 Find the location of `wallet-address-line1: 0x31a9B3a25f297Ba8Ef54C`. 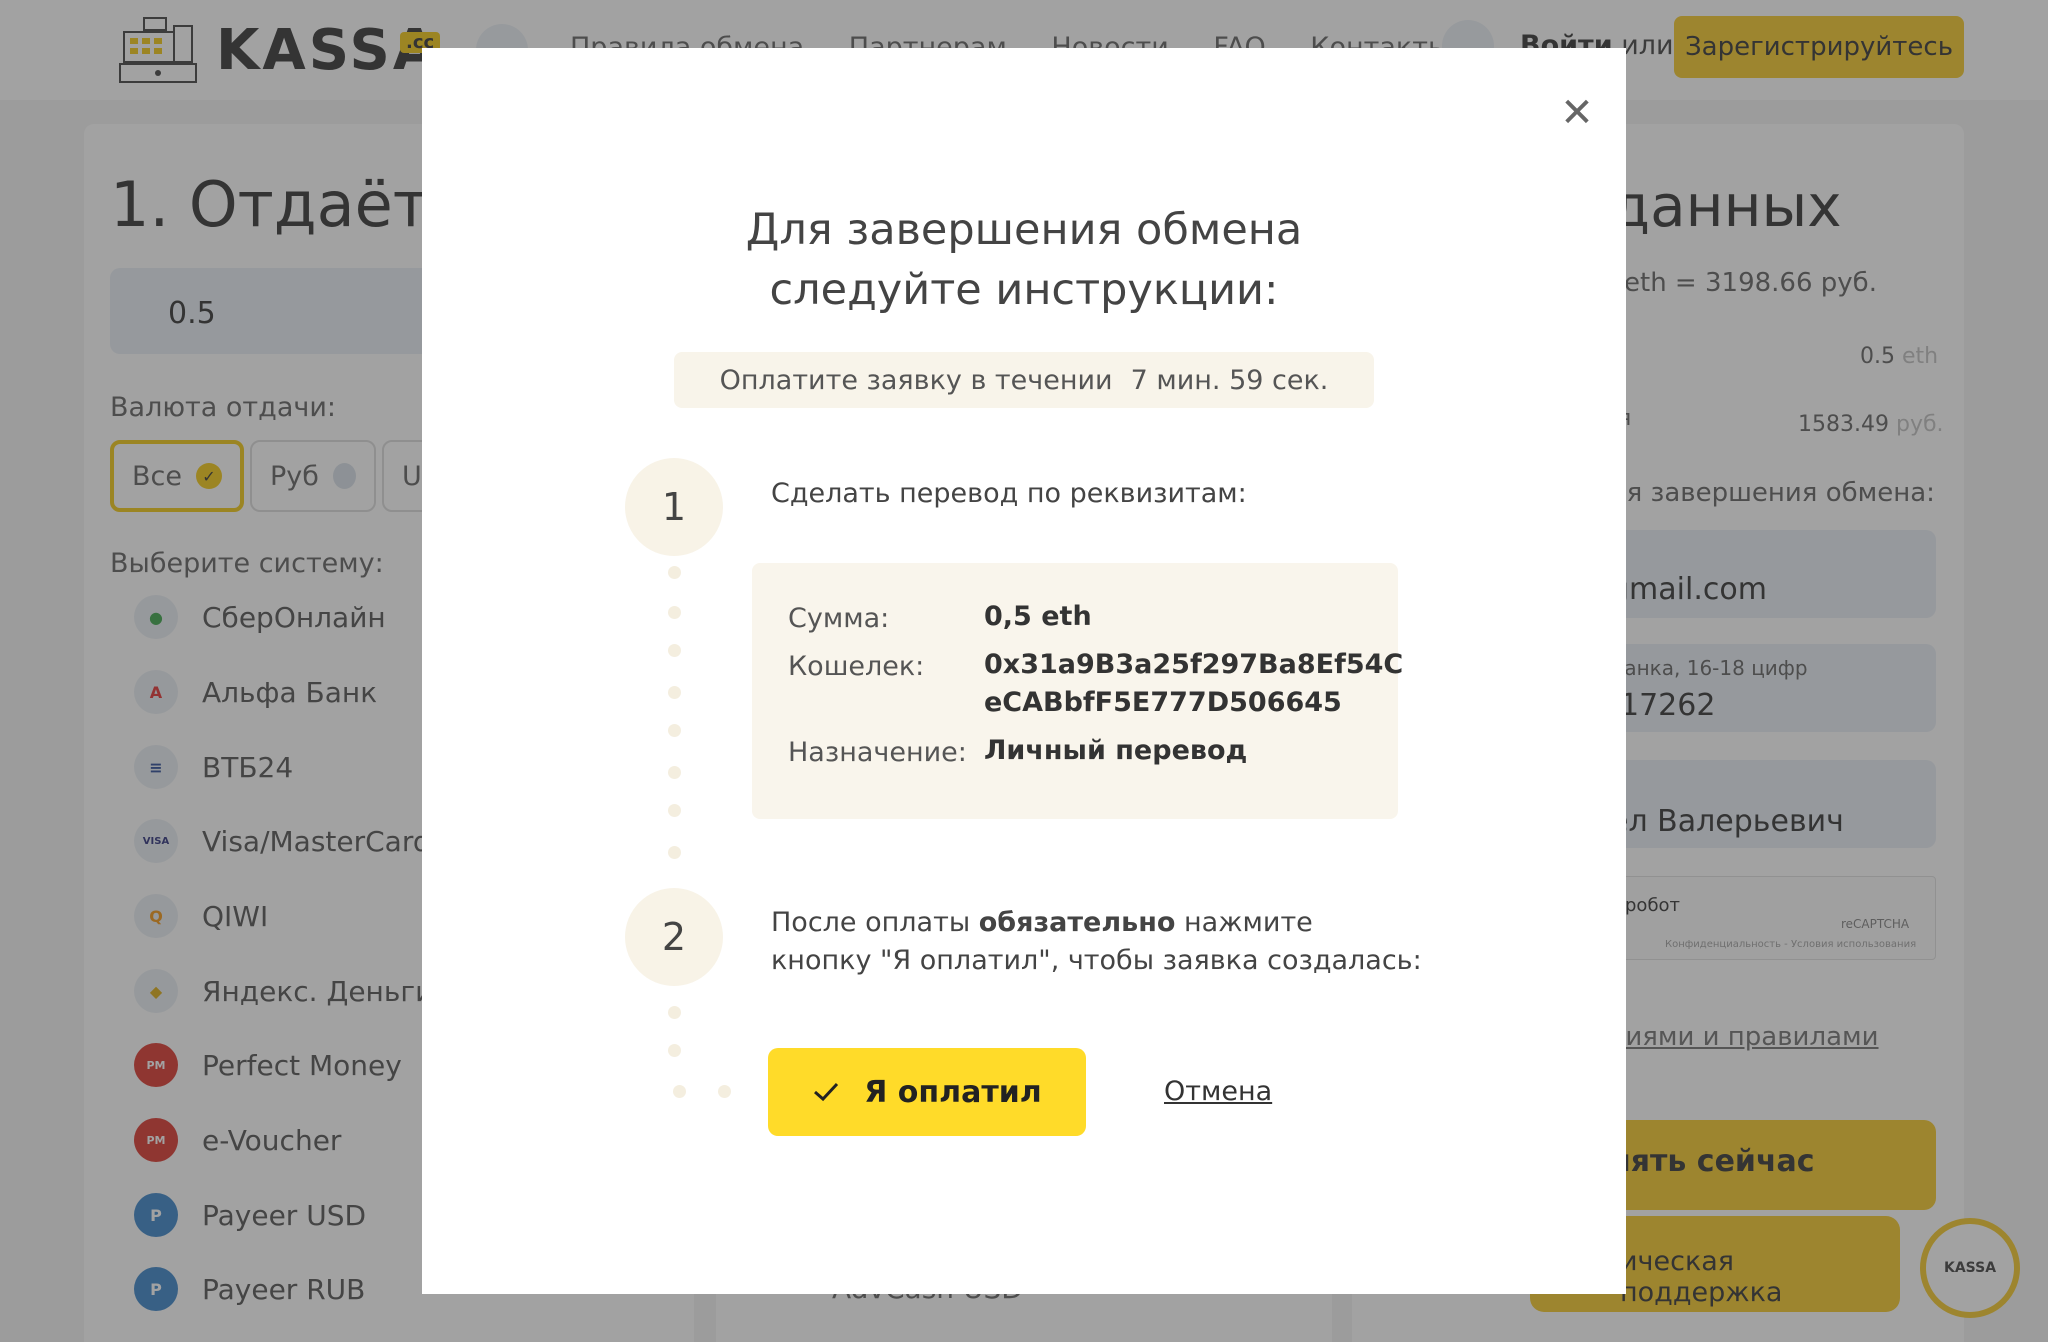

wallet-address-line1: 0x31a9B3a25f297Ba8Ef54C is located at coordinates (1194, 664).